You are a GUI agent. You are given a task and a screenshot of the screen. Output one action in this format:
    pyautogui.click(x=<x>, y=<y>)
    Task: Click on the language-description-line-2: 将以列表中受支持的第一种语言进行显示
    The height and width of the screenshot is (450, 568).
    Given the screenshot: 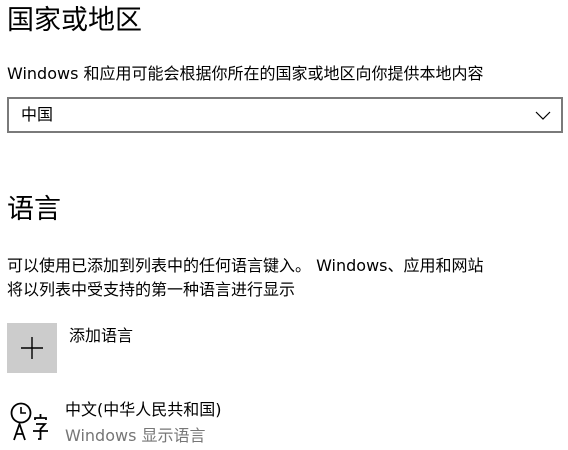 What is the action you would take?
    pyautogui.click(x=151, y=289)
    